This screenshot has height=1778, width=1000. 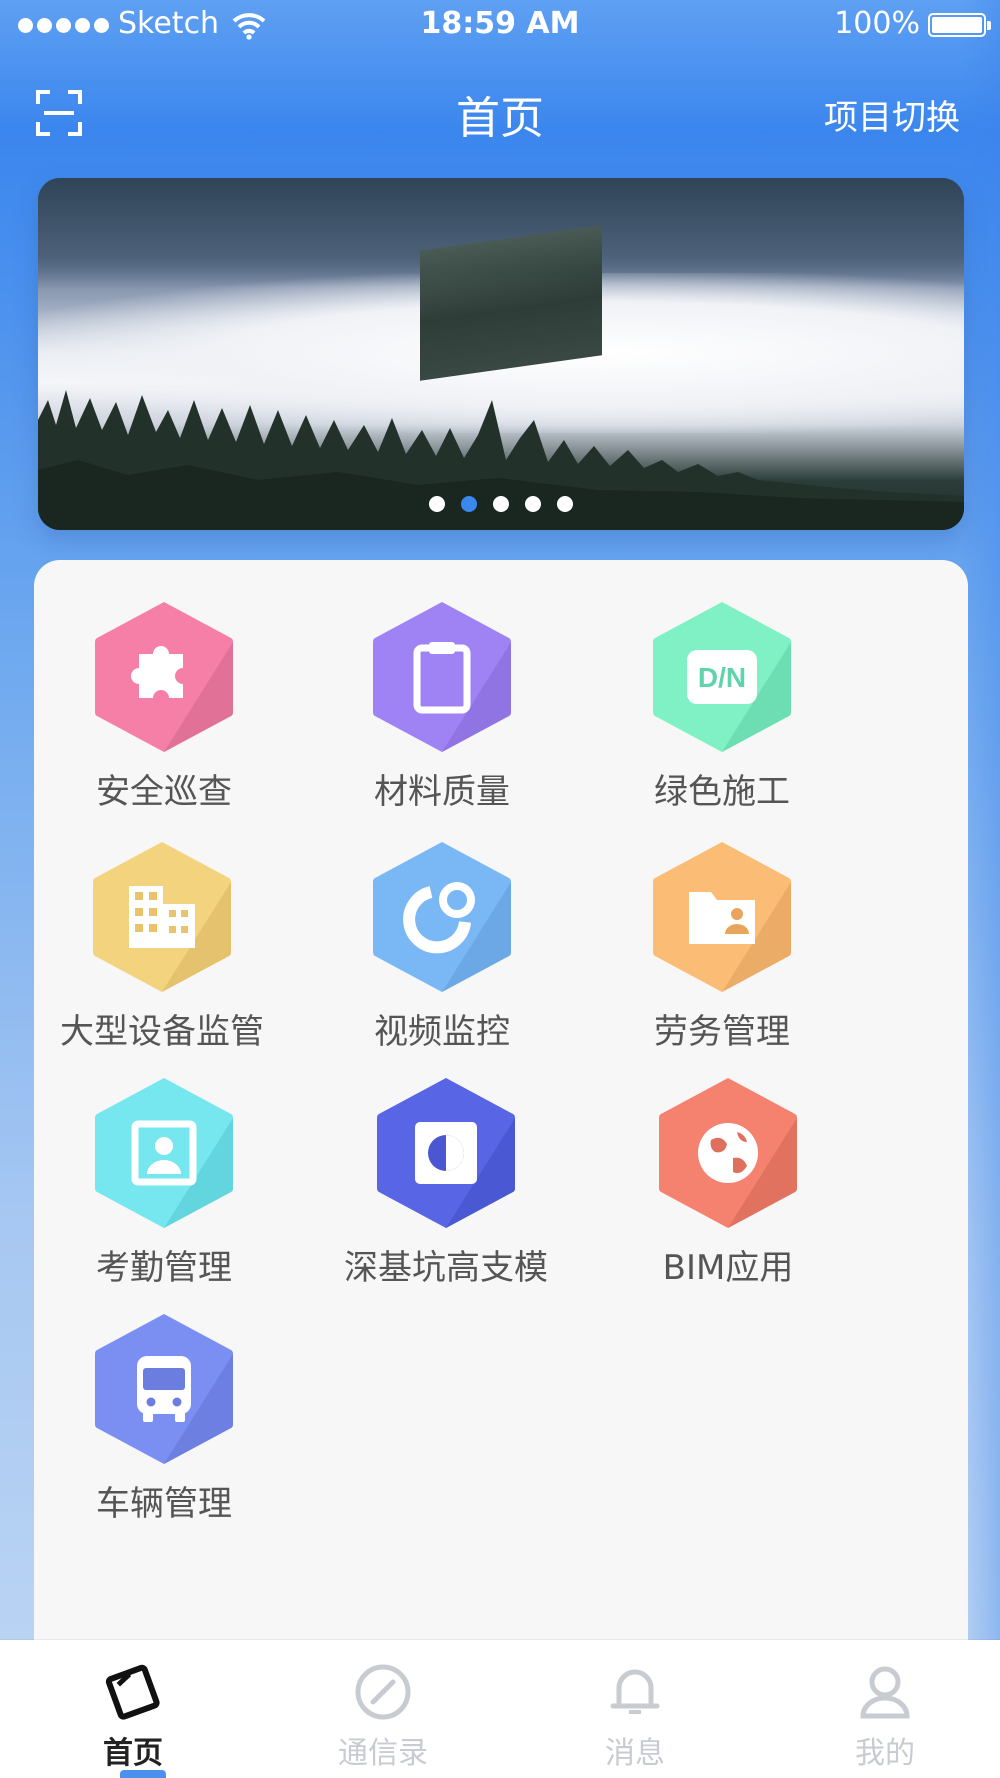 What do you see at coordinates (722, 917) in the screenshot?
I see `folder-person-icon` at bounding box center [722, 917].